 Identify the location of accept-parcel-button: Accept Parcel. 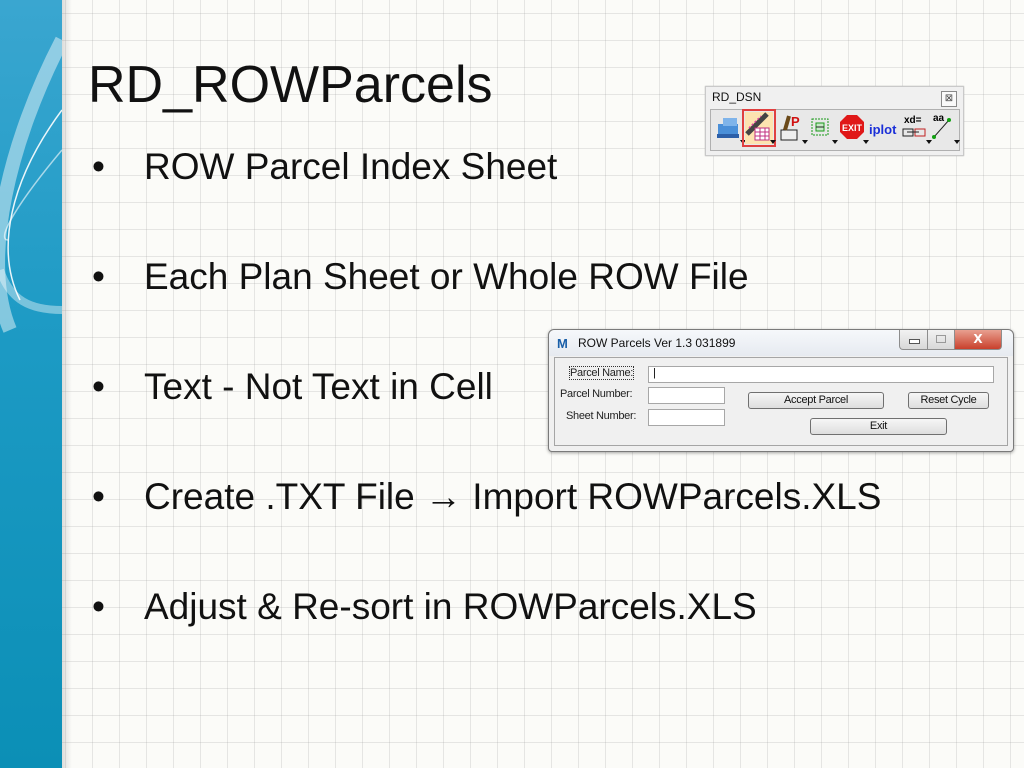
(816, 400).